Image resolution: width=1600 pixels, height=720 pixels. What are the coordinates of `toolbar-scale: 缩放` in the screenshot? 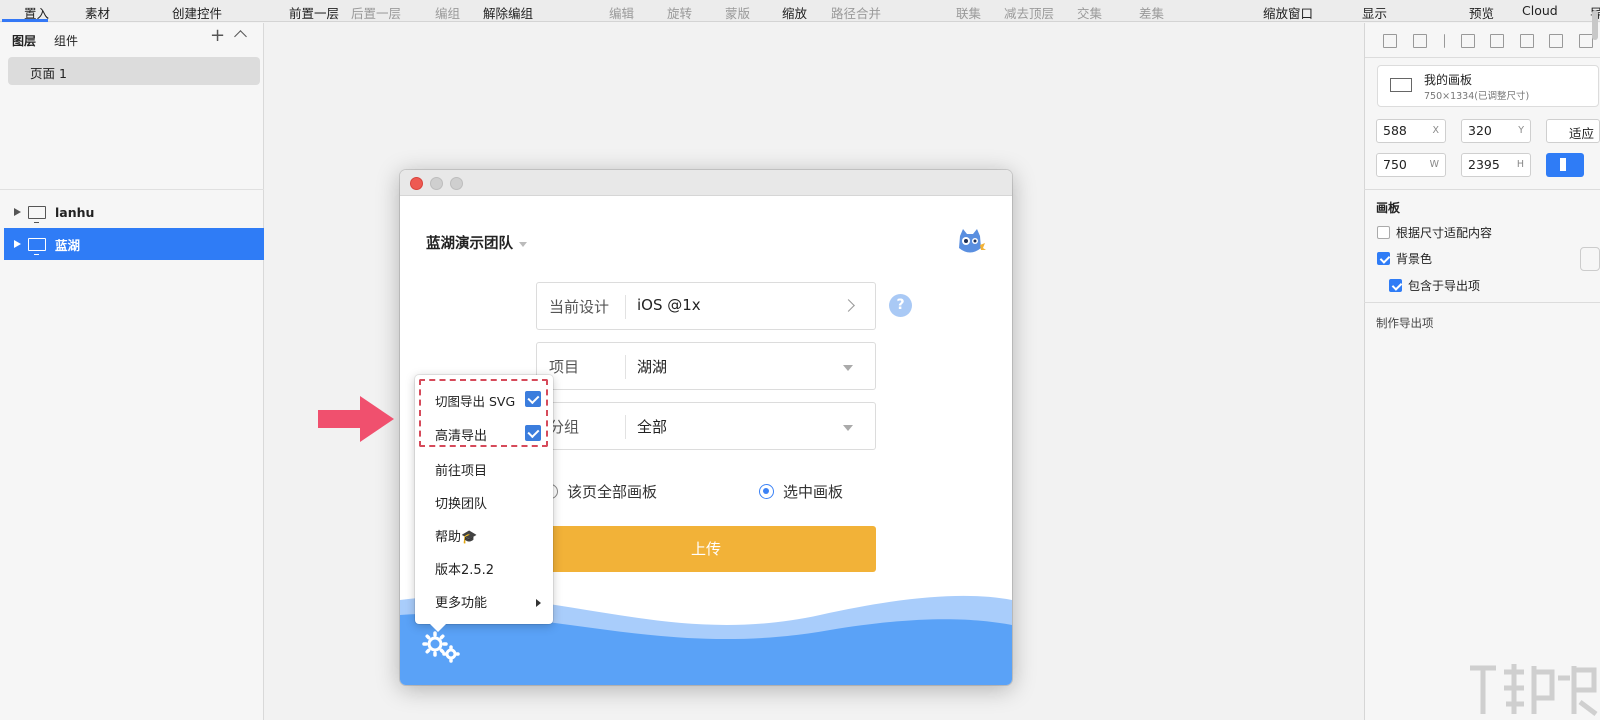 It's located at (794, 12).